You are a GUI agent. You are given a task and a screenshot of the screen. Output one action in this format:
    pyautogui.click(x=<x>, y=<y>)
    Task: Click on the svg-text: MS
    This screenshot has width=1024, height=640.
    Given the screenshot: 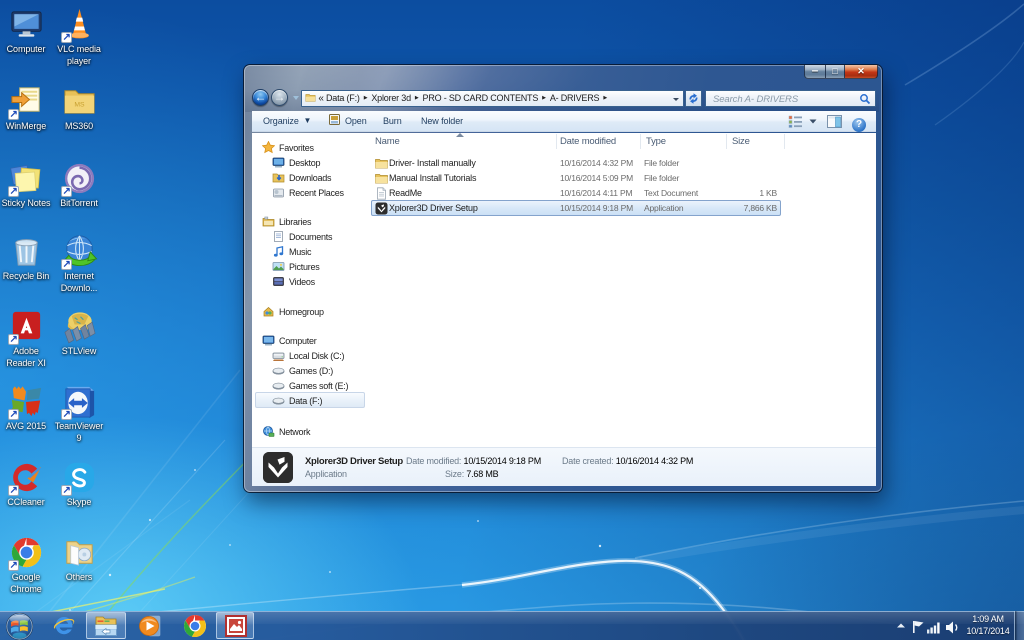 What is the action you would take?
    pyautogui.click(x=79, y=104)
    